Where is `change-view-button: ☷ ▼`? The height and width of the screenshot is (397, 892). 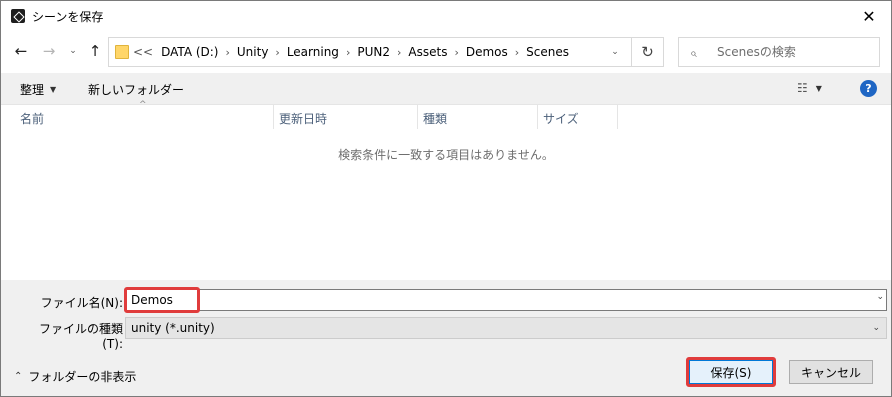 change-view-button: ☷ ▼ is located at coordinates (809, 88).